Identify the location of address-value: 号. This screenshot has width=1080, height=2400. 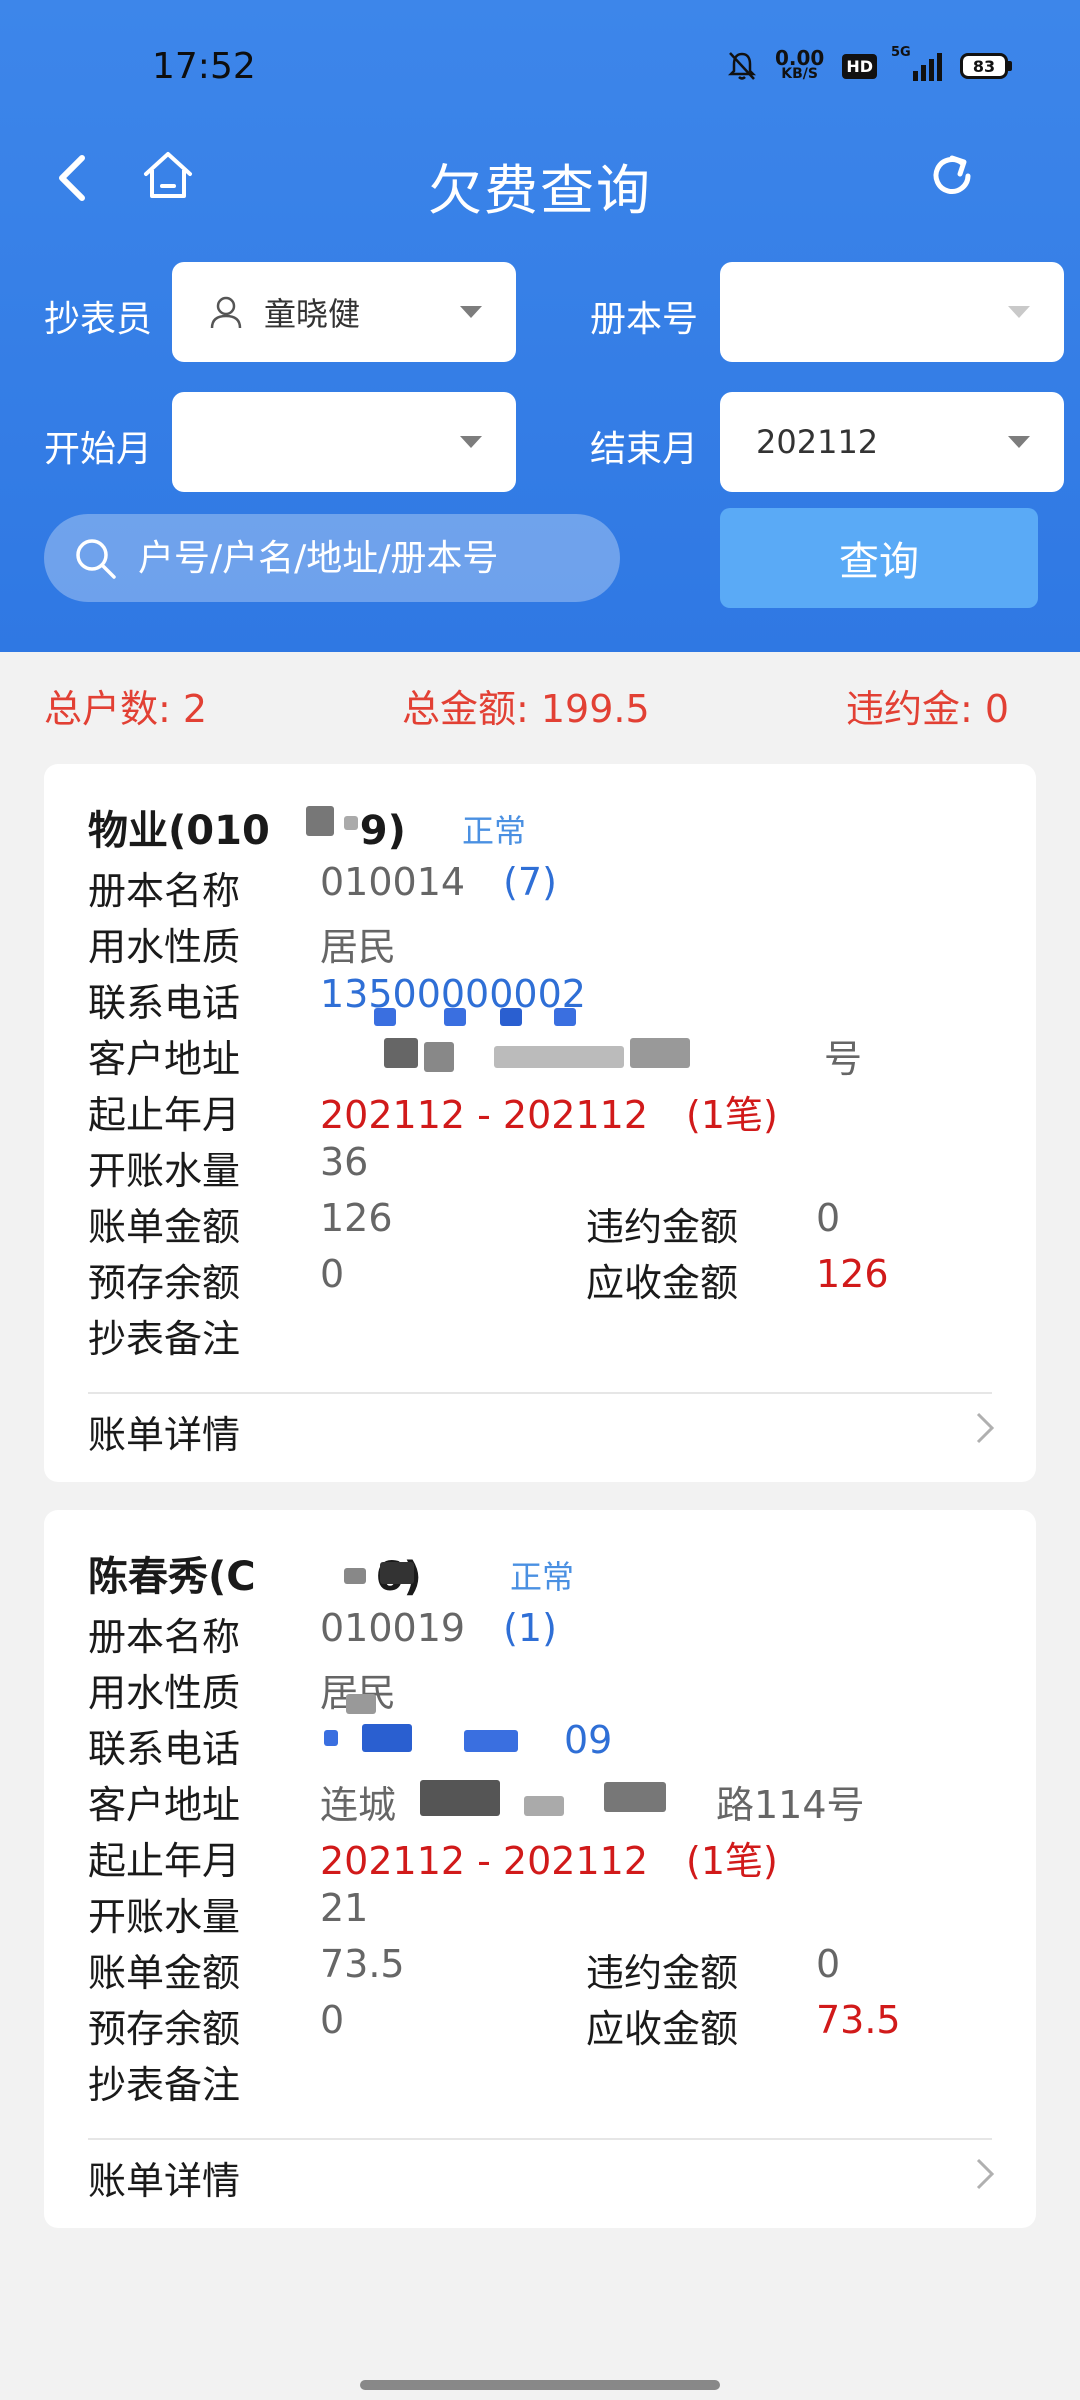
(843, 1059).